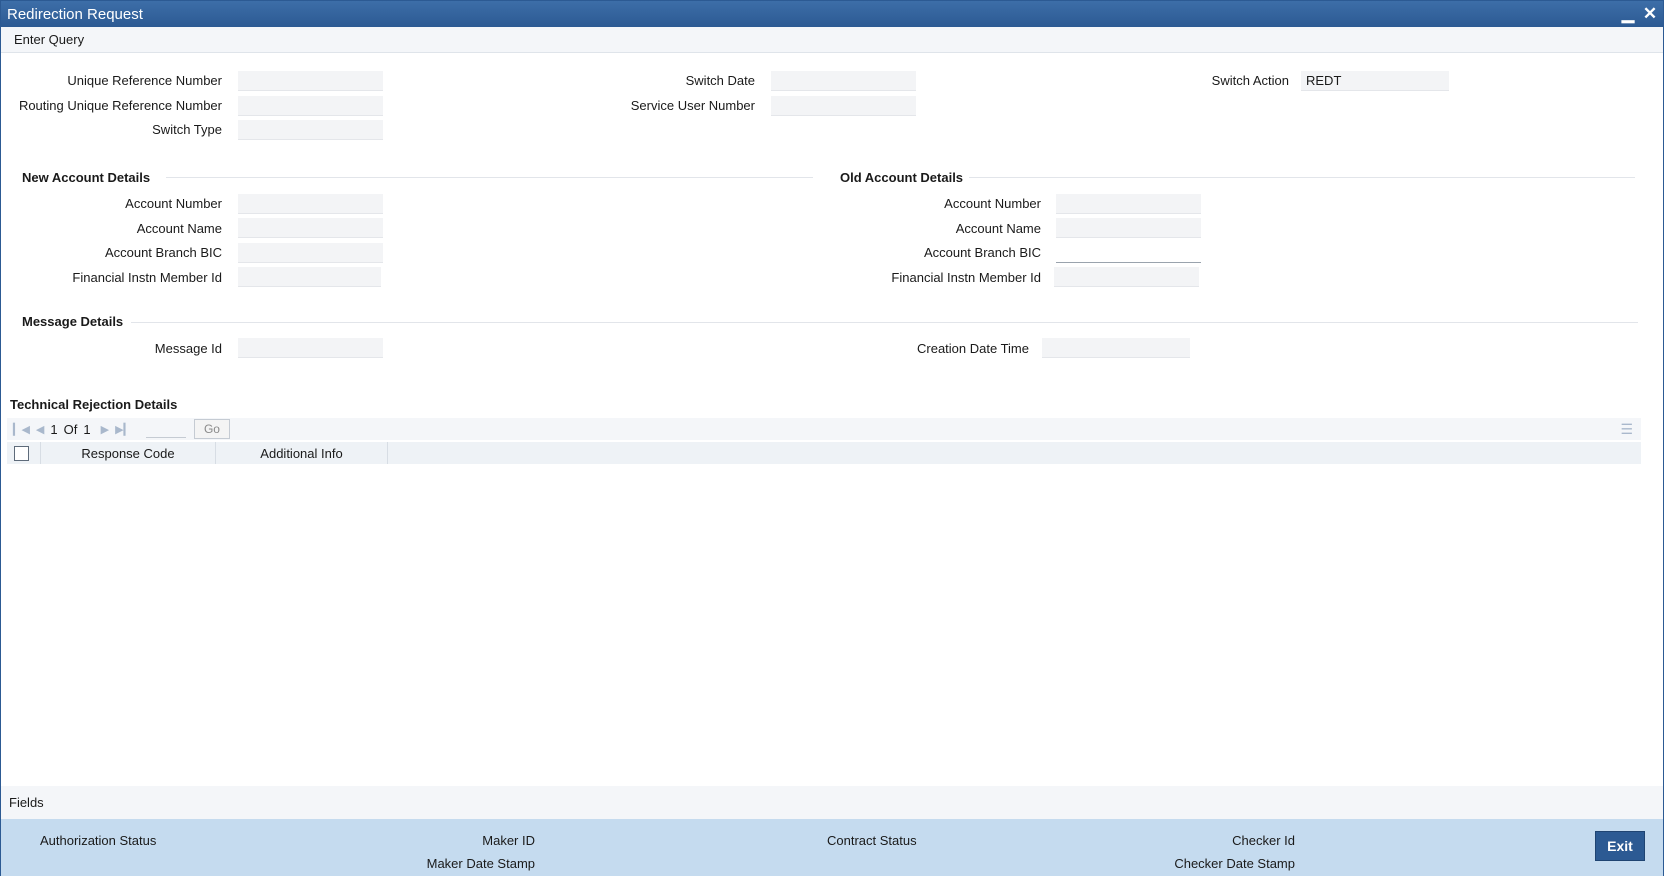 The image size is (1664, 876). What do you see at coordinates (824, 429) in the screenshot?
I see `grid-pager: ▎◀ ◀ 1 Of 1 ▶ ▶▎ Go ☰` at bounding box center [824, 429].